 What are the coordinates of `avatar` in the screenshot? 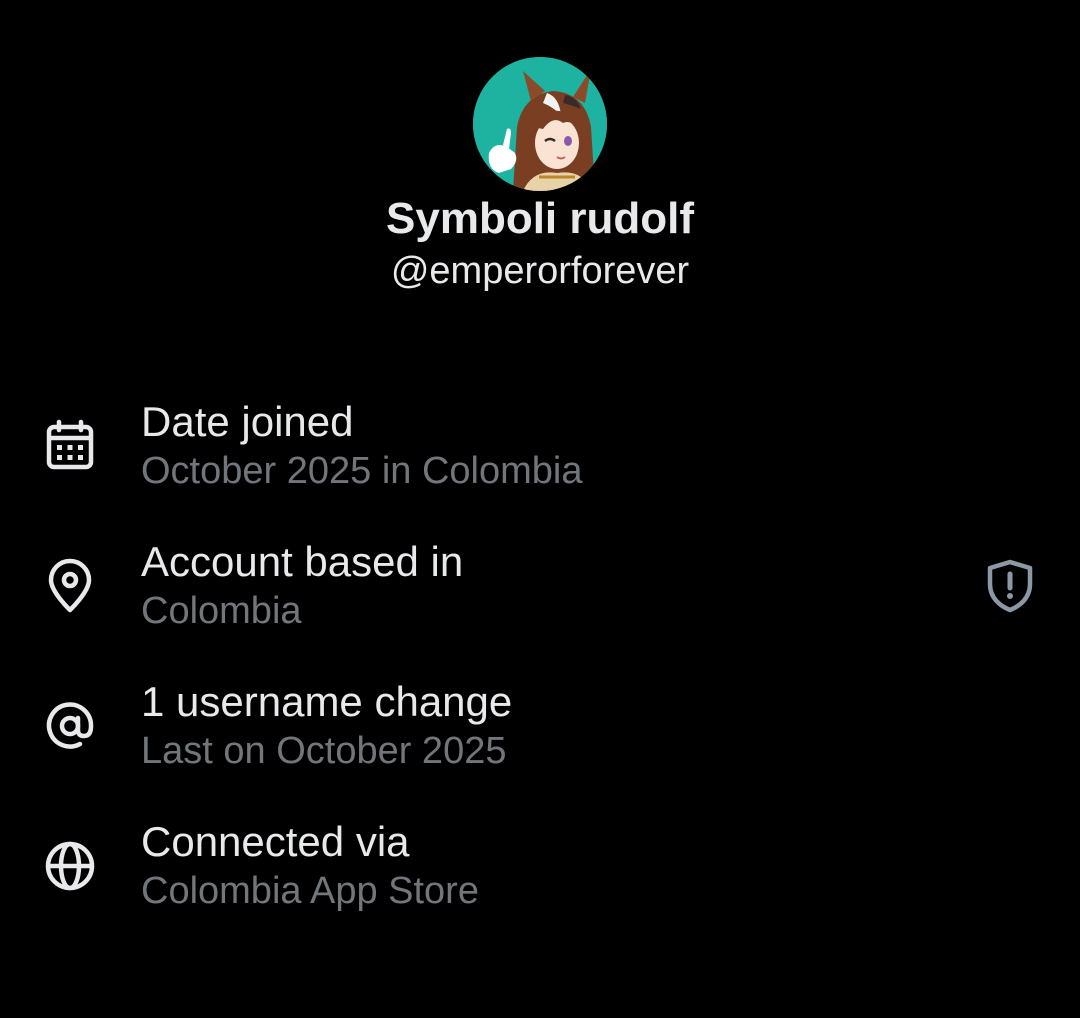 It's located at (540, 124).